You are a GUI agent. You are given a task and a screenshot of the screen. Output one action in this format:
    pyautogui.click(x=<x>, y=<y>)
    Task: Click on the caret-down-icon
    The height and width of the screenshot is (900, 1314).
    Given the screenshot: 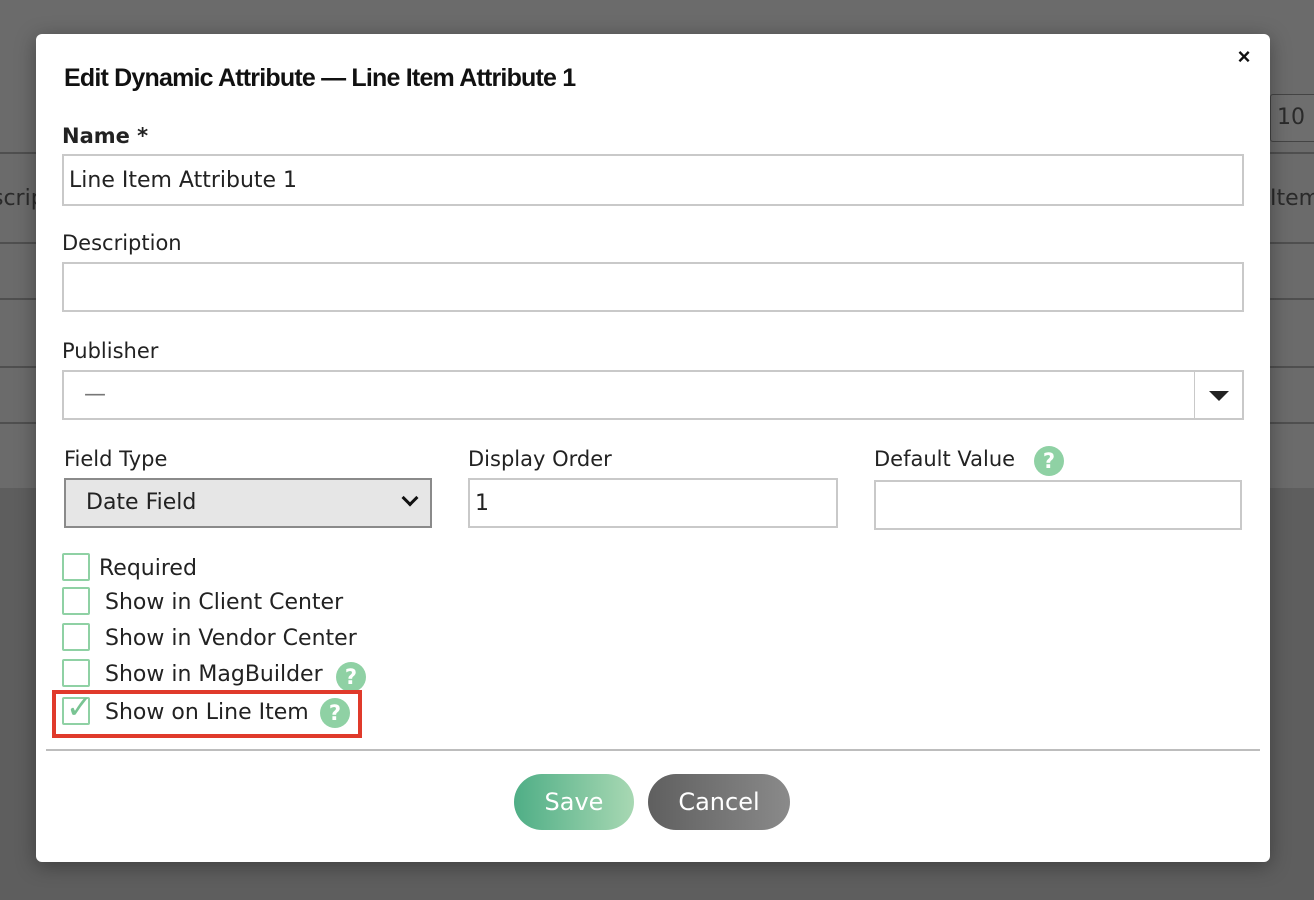 What is the action you would take?
    pyautogui.click(x=1219, y=396)
    